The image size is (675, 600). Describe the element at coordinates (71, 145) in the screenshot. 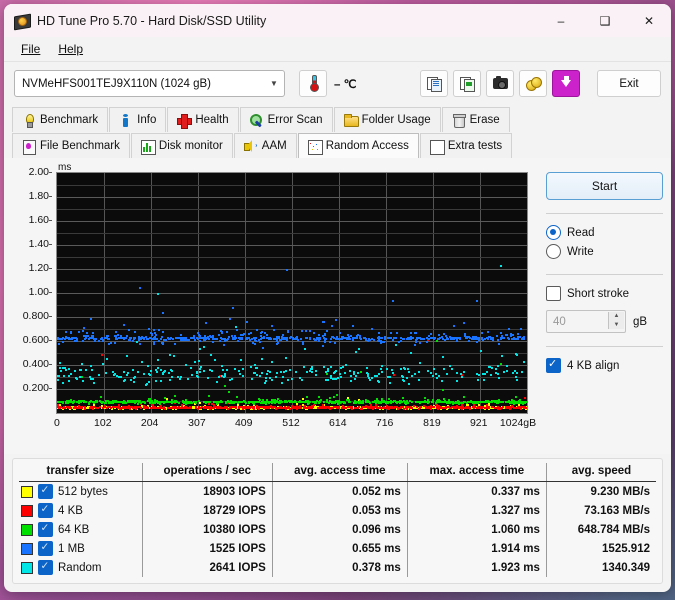

I see `tab-file-benchmark: File Benchmark` at that location.